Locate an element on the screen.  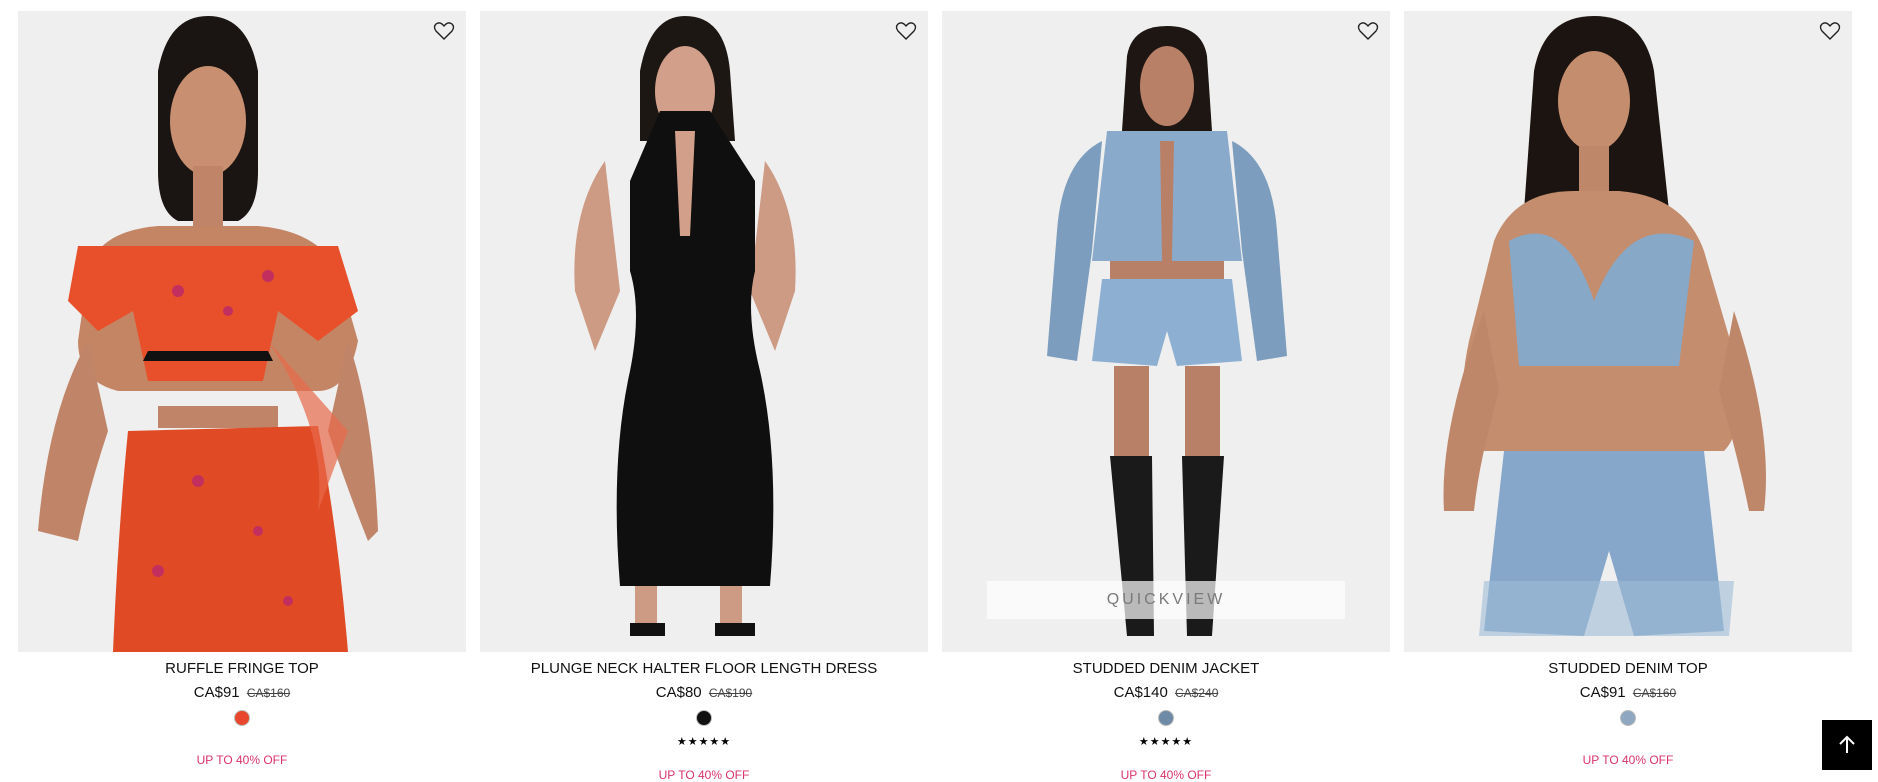
product-name: STUDDED DENIM JACKET is located at coordinates (1166, 668).